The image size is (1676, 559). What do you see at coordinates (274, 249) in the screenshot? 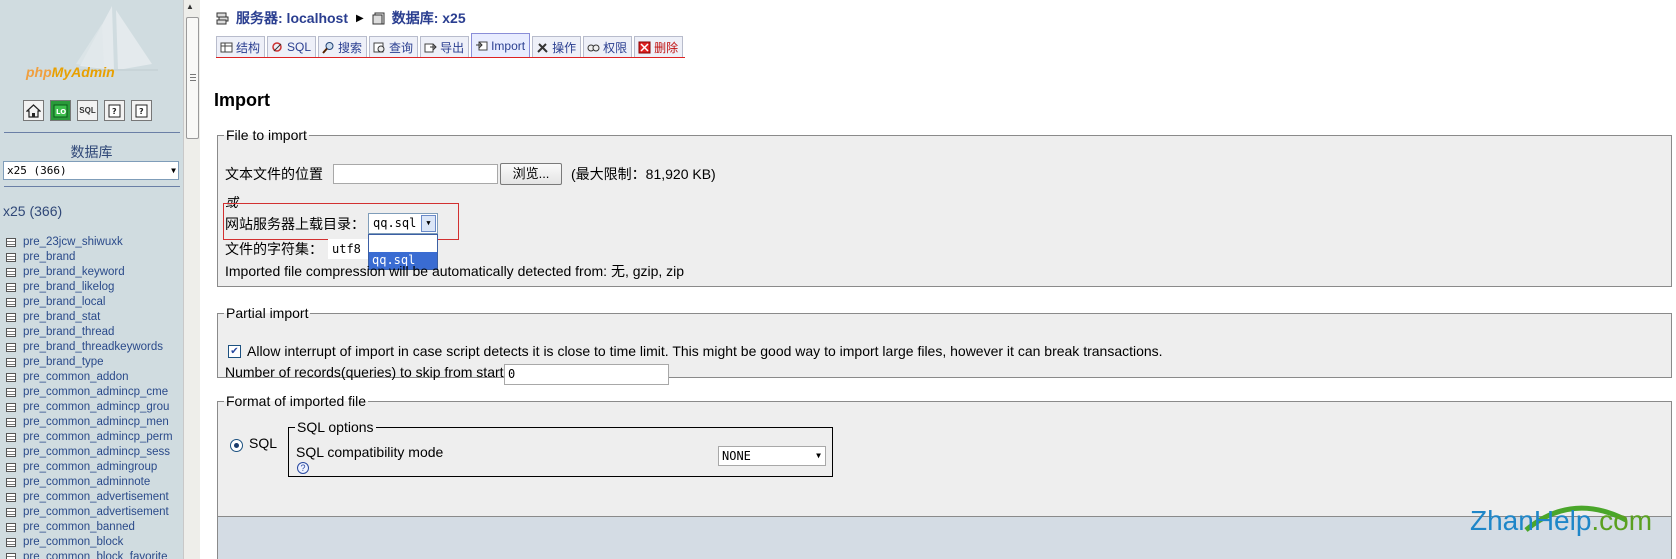
I see `charset-label: 文件的字符集：` at bounding box center [274, 249].